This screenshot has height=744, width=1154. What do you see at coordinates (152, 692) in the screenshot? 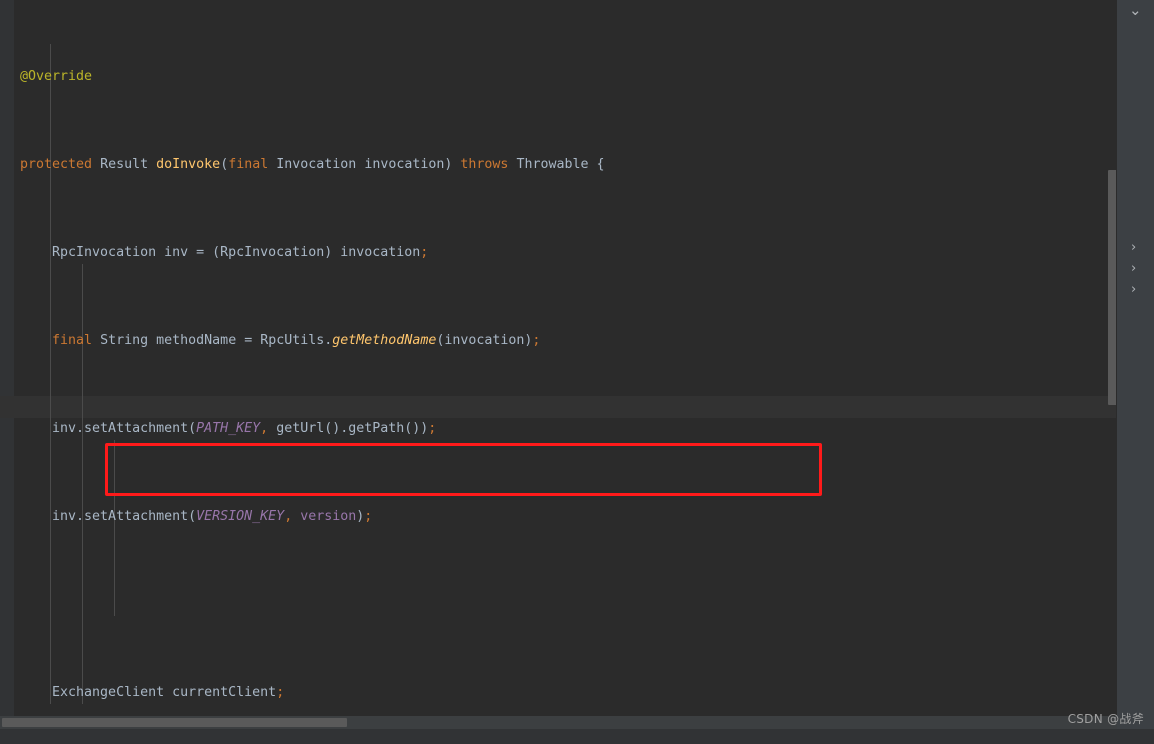
I see `code-line: ExchangeClient currentClient;` at bounding box center [152, 692].